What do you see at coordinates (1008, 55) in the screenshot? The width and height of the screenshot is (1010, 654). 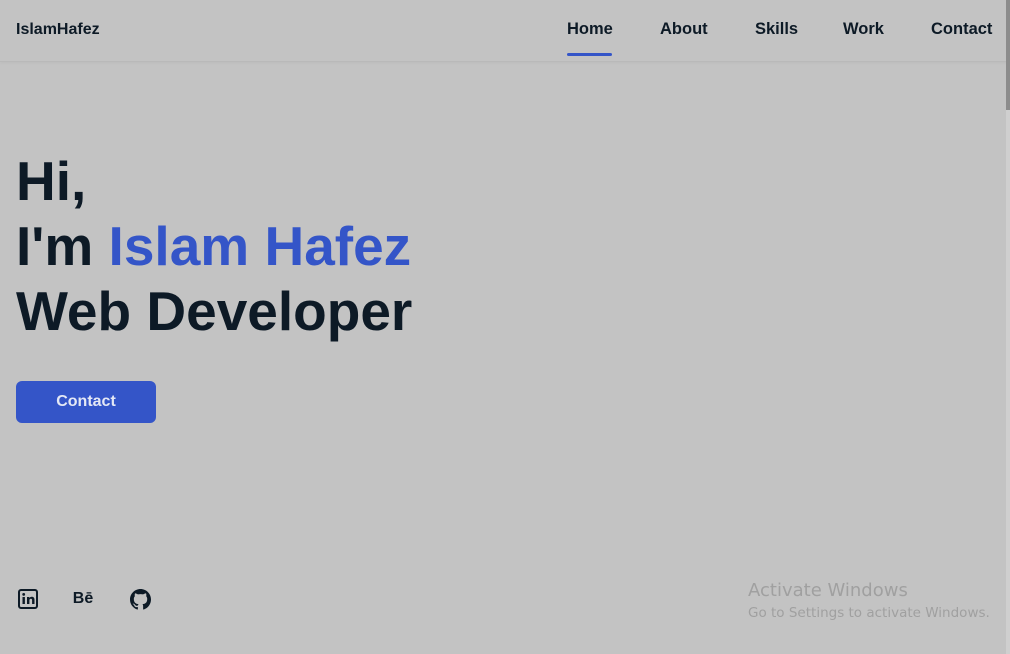 I see `scrollbar-thumb` at bounding box center [1008, 55].